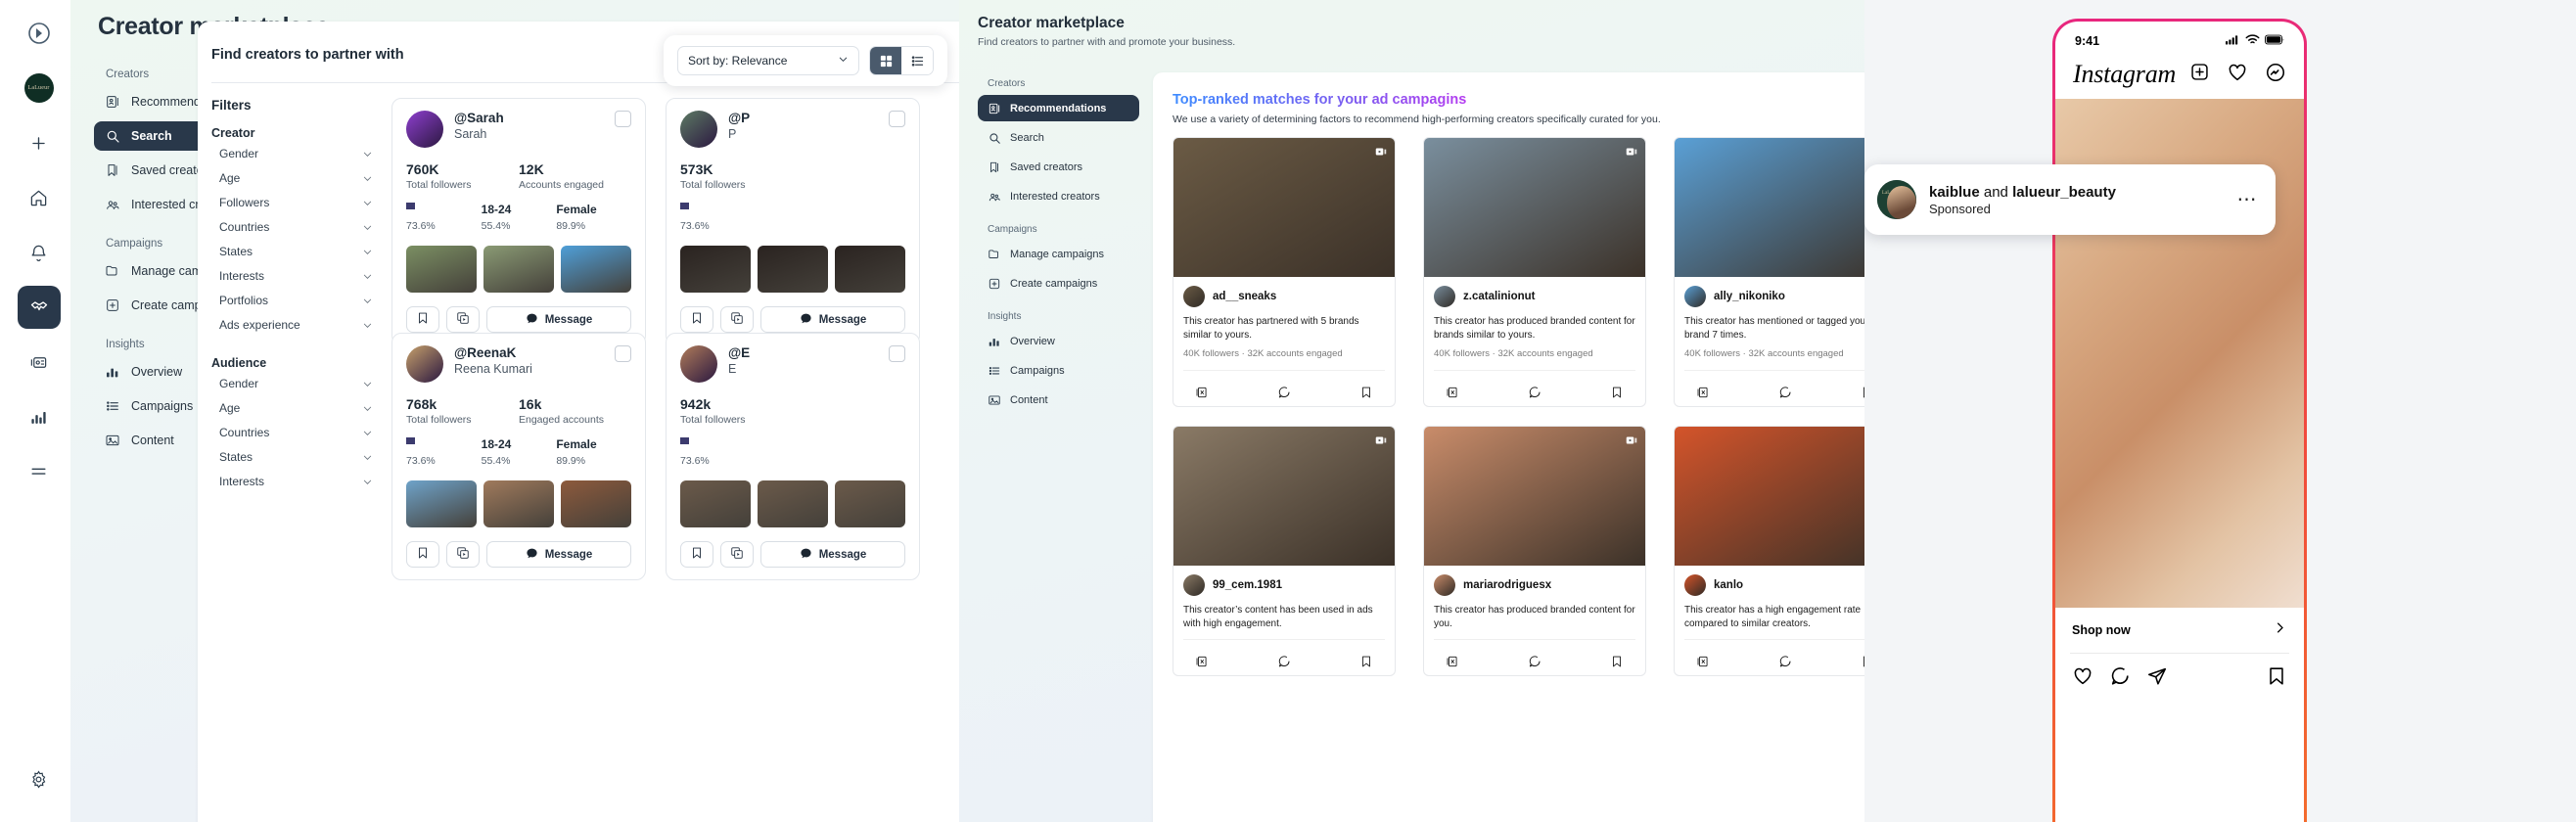 The width and height of the screenshot is (2576, 822). Describe the element at coordinates (793, 221) in the screenshot. I see `creator-card: @P P 573K Total followers 73.6% Message` at that location.